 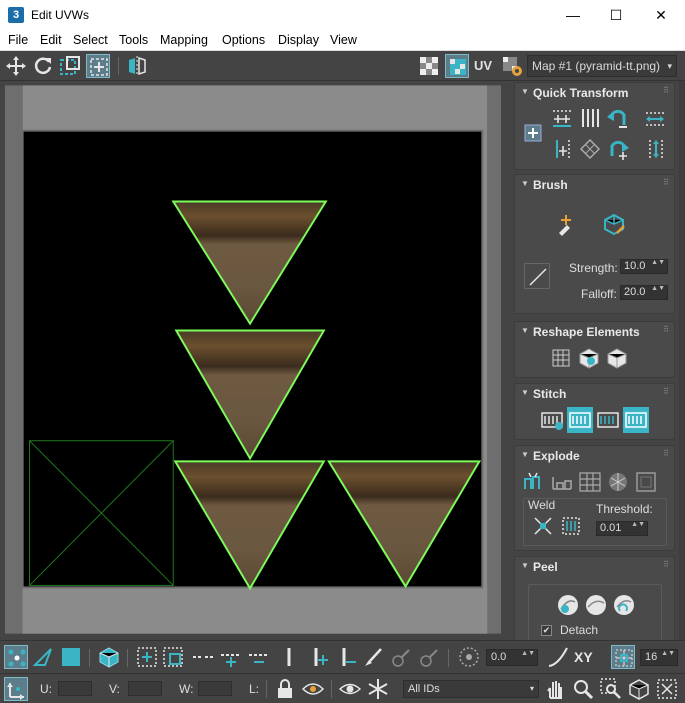 What do you see at coordinates (583, 689) in the screenshot?
I see `zoom-icon` at bounding box center [583, 689].